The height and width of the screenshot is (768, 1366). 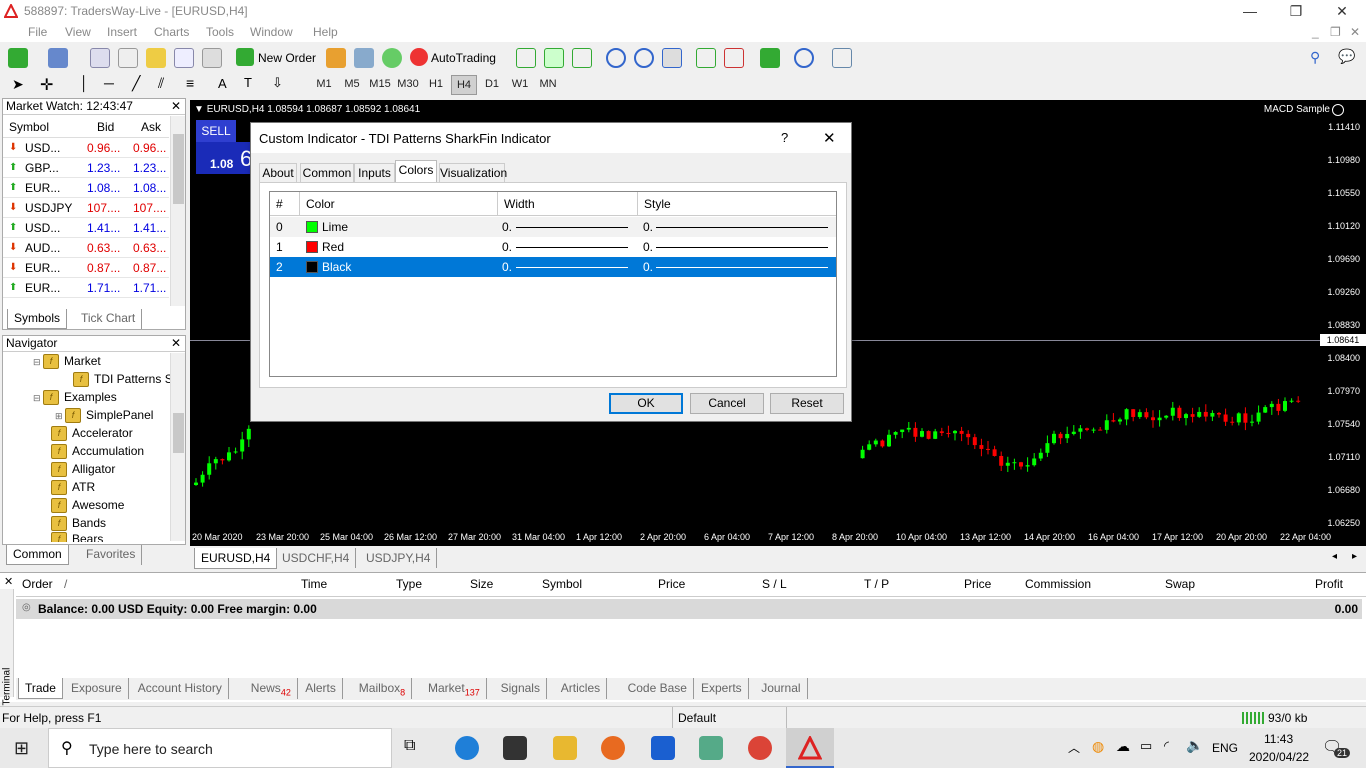 I want to click on column-symbol: Symbol, so click(x=29, y=127).